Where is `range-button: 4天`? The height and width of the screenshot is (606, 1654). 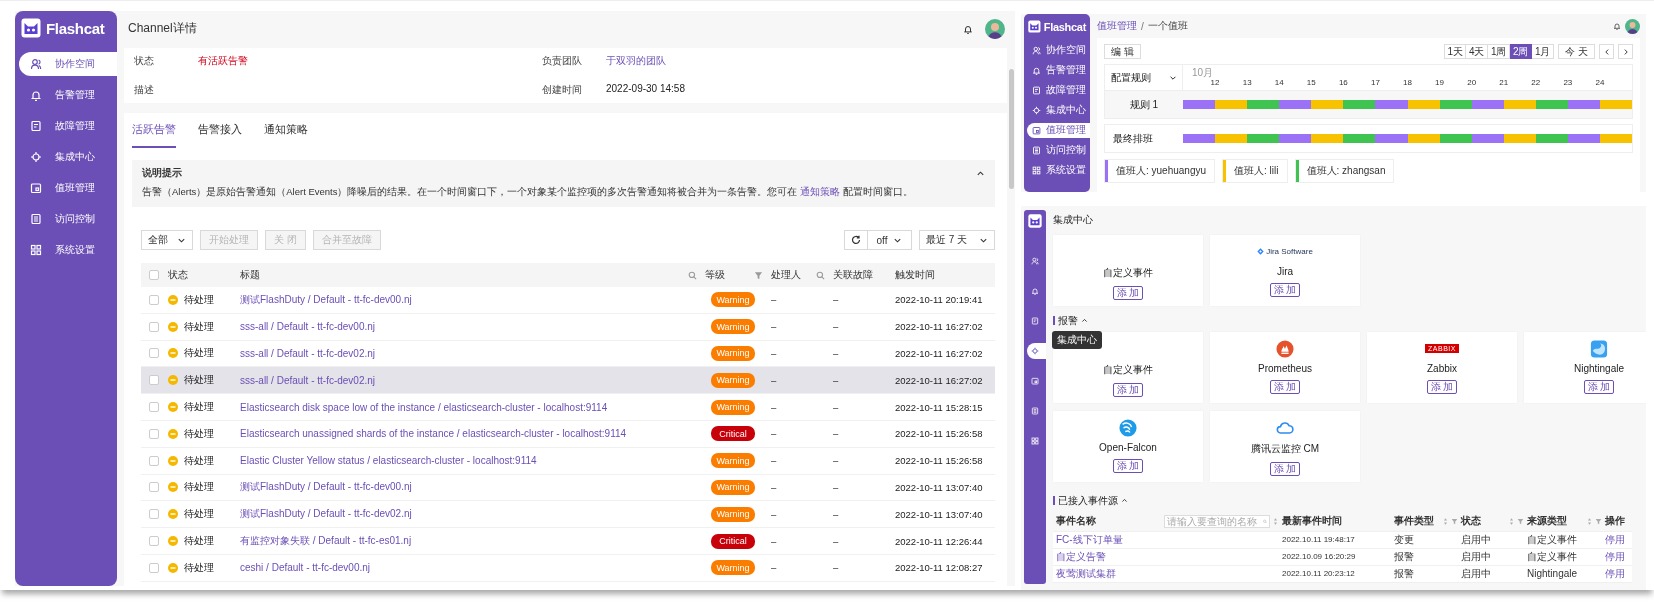
range-button: 4天 is located at coordinates (1477, 51).